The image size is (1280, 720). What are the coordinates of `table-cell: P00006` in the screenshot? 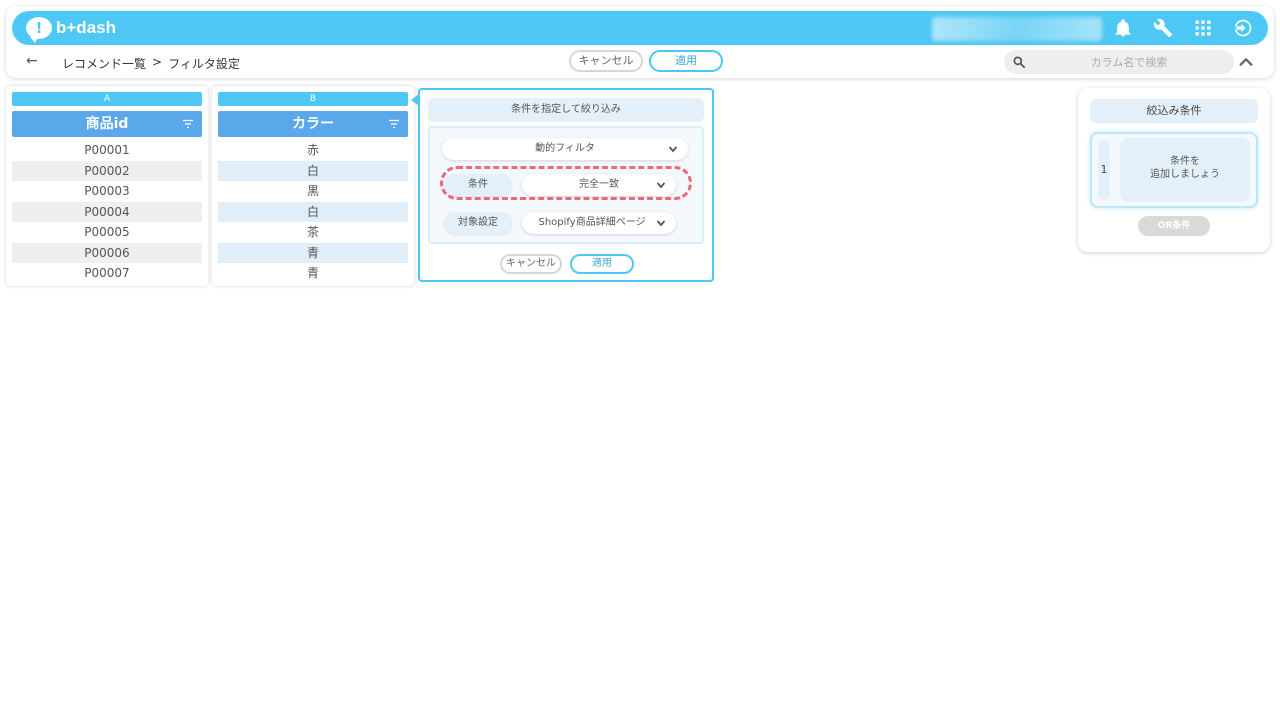 It's located at (107, 252).